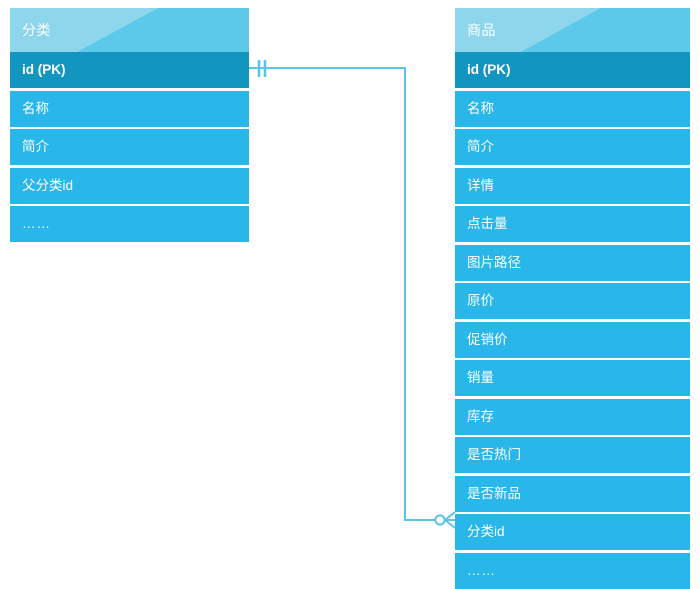  What do you see at coordinates (572, 378) in the screenshot?
I see `field-row: 销量` at bounding box center [572, 378].